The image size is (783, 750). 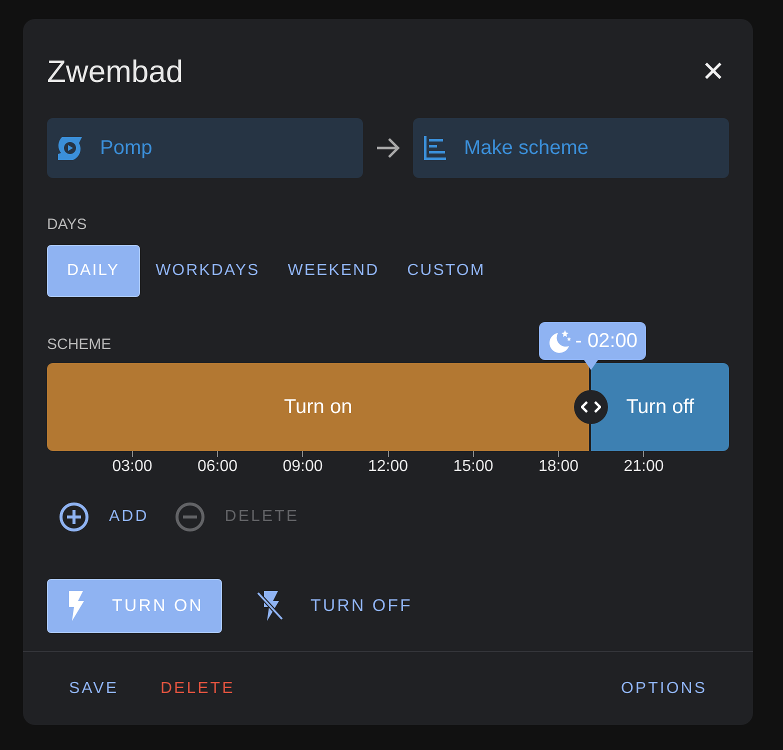 What do you see at coordinates (713, 72) in the screenshot?
I see `close-button: ✕` at bounding box center [713, 72].